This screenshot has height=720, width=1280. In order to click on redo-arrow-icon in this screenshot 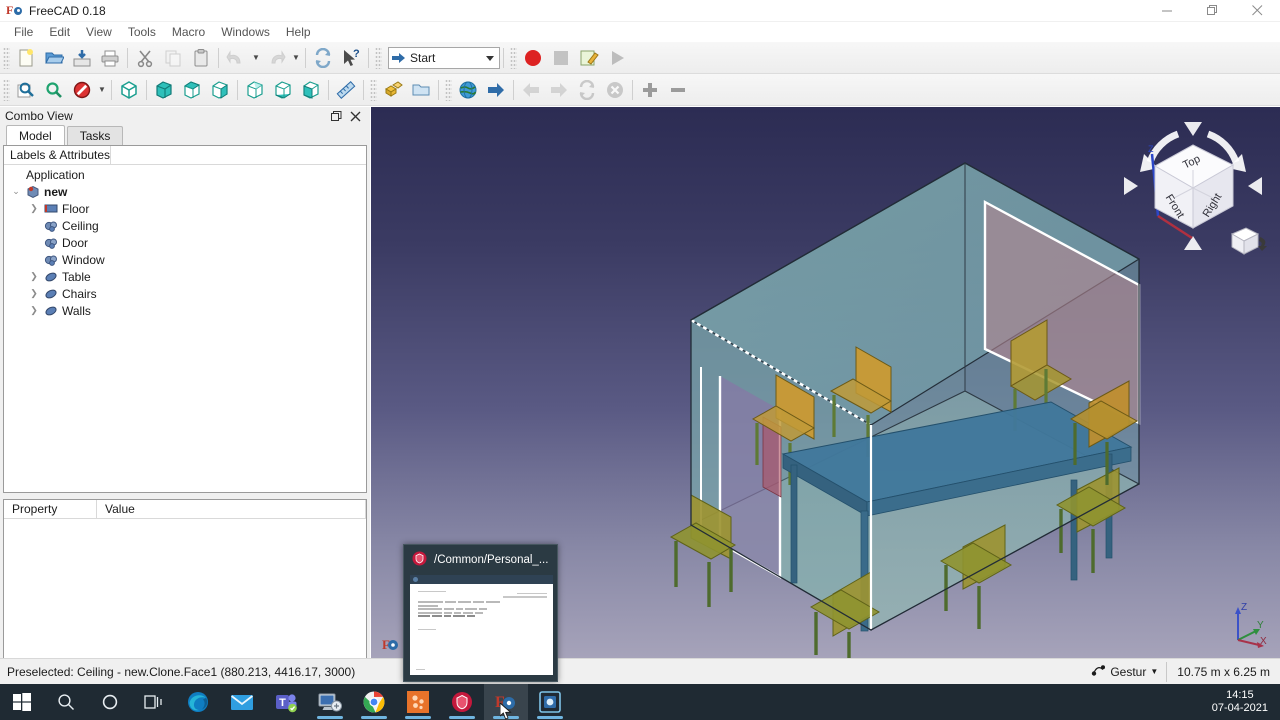, I will do `click(276, 58)`.